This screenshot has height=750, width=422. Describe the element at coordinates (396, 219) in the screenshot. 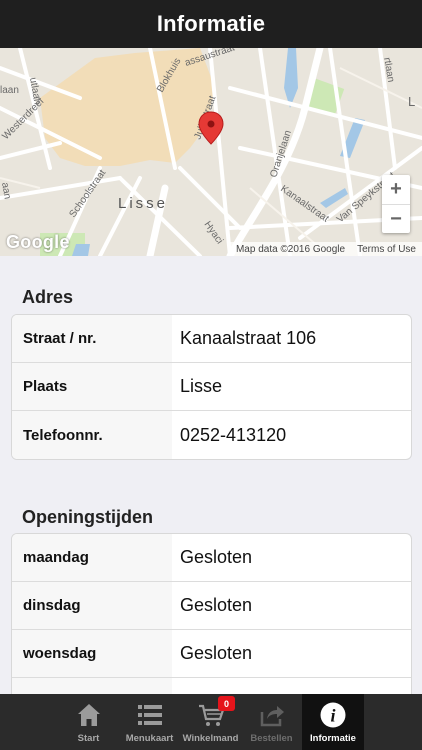

I see `zoom-out-button: −` at that location.